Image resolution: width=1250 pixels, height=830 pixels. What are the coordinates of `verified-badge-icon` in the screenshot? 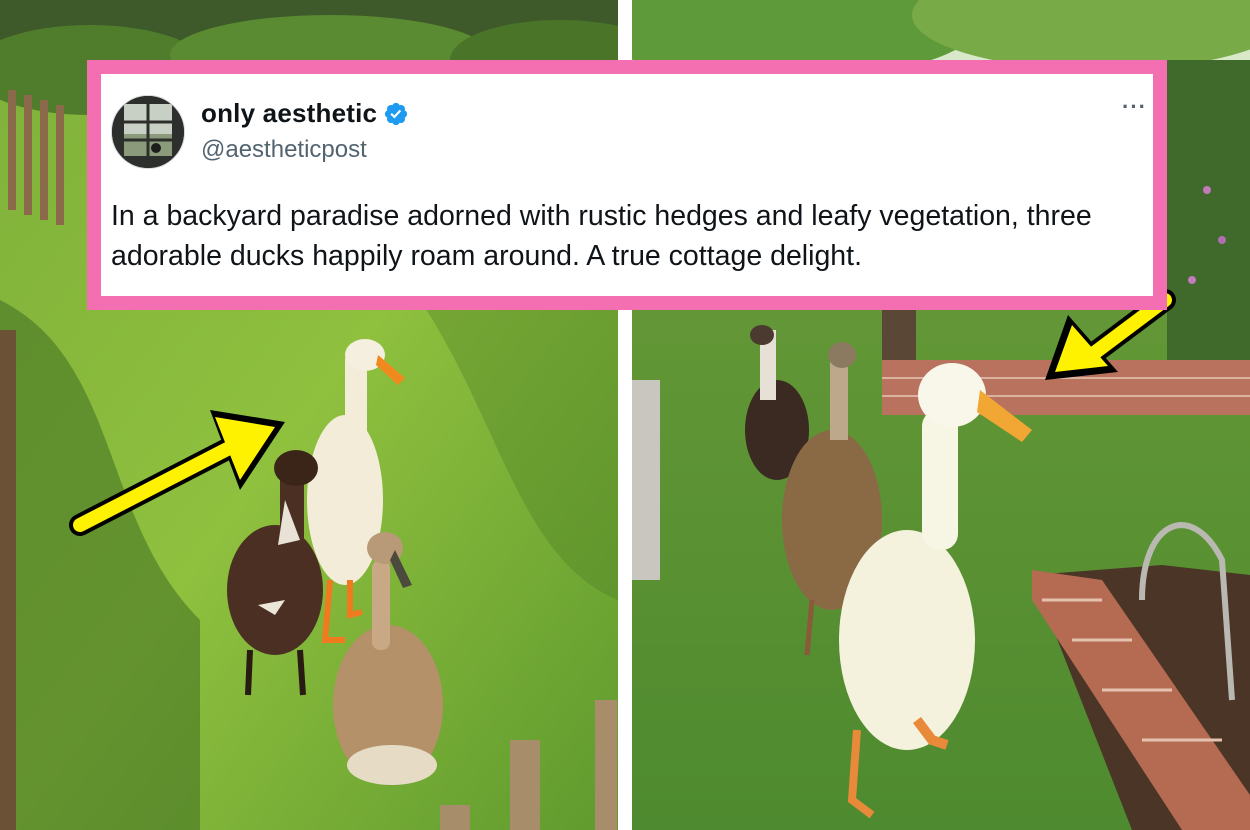 It's located at (396, 113).